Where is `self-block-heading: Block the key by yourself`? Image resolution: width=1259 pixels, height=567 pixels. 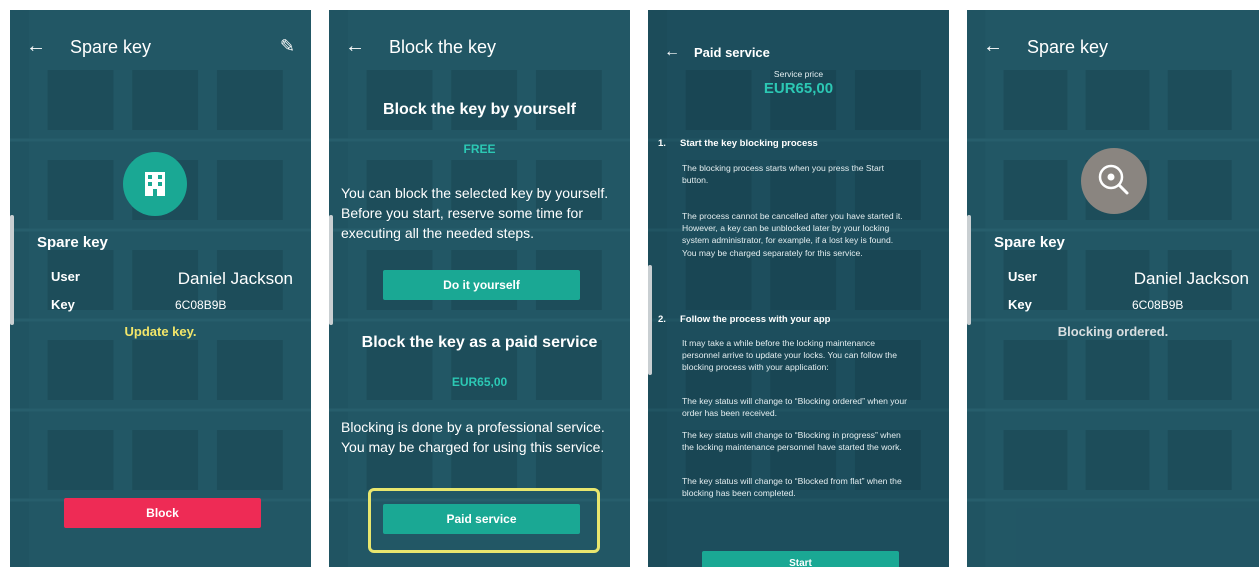 self-block-heading: Block the key by yourself is located at coordinates (479, 109).